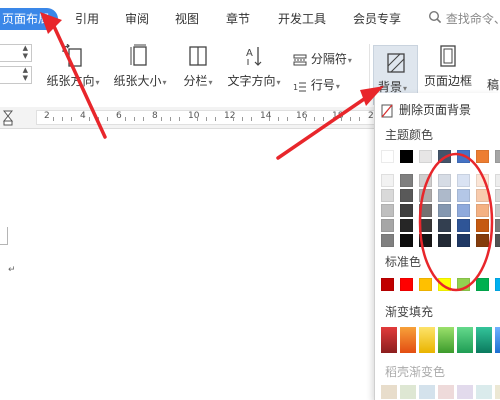 This screenshot has height=400, width=500. I want to click on page-border-button: 页面边框, so click(448, 66).